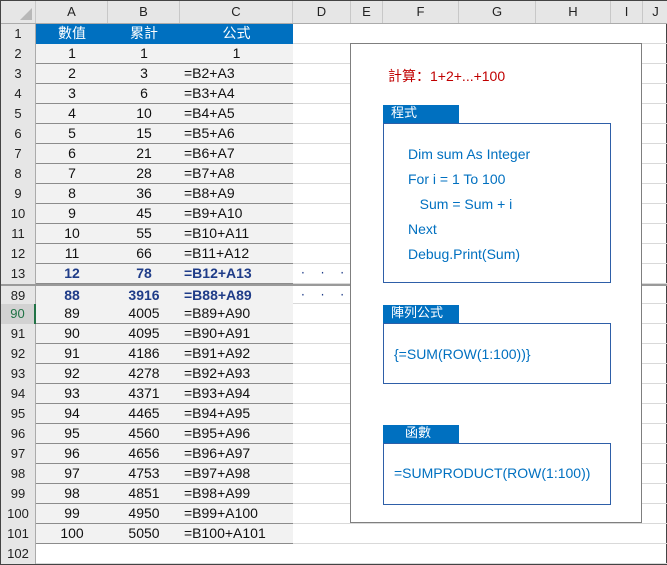 The height and width of the screenshot is (565, 667). Describe the element at coordinates (144, 273) in the screenshot. I see `cell-cumulative: 78` at that location.